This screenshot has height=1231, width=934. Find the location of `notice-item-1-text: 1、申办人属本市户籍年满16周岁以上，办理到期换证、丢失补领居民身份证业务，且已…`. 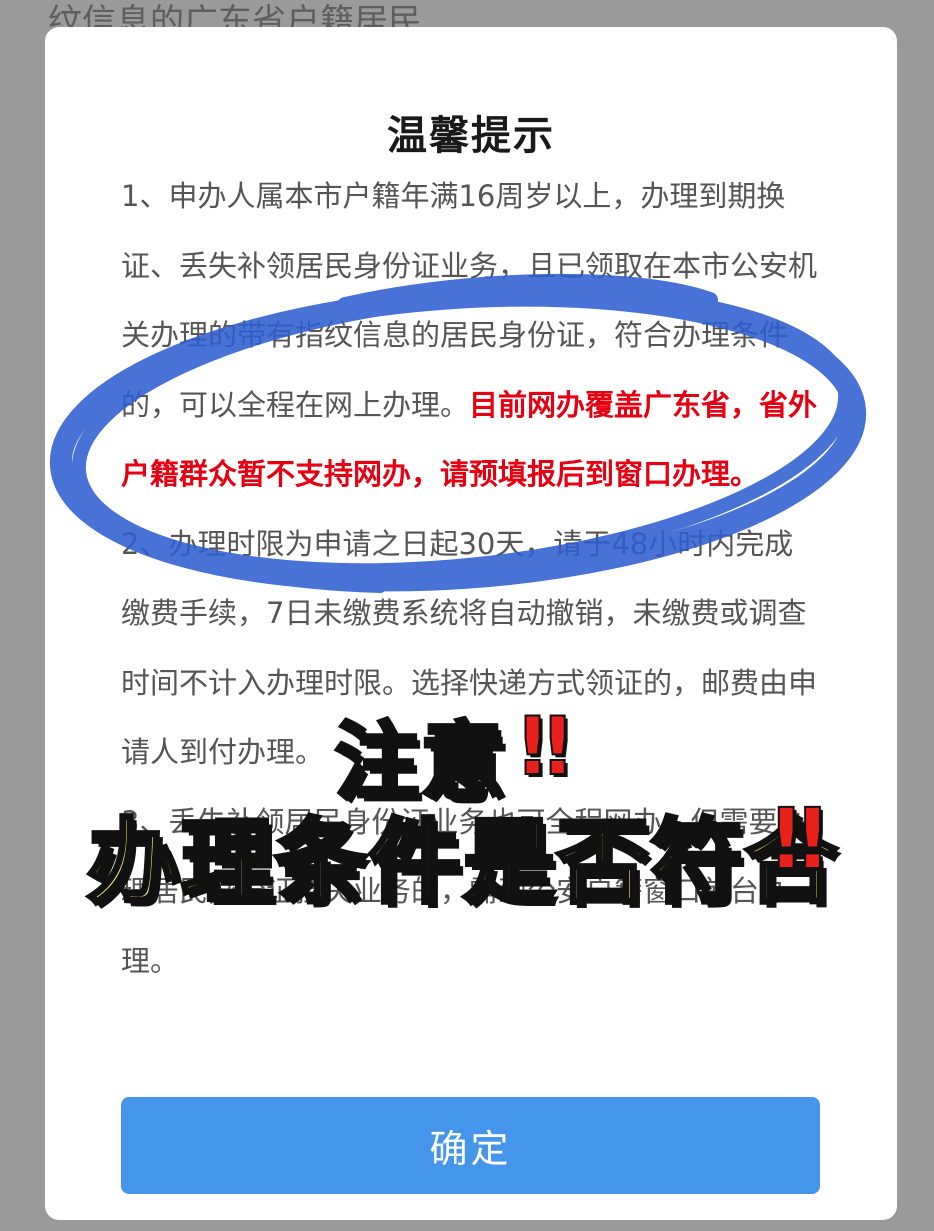

notice-item-1-text: 1、申办人属本市户籍年满16周岁以上，办理到期换证、丢失补领居民身份证业务，且已… is located at coordinates (469, 300).